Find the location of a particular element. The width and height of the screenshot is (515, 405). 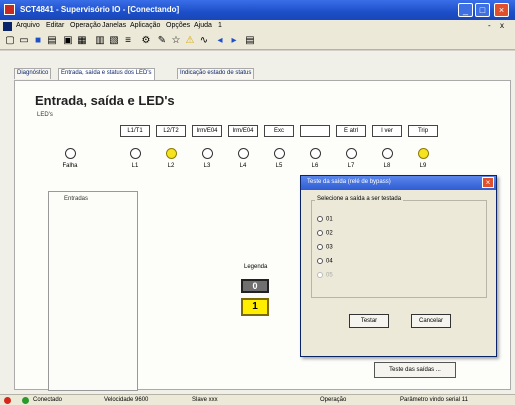

entradas-label: Entradas is located at coordinates (76, 199).